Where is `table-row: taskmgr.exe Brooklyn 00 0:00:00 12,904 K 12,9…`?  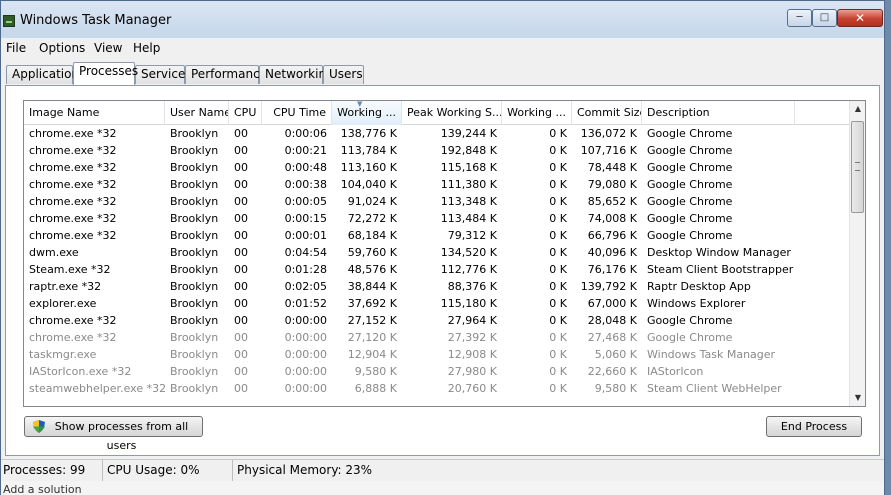 table-row: taskmgr.exe Brooklyn 00 0:00:00 12,904 K 12,9… is located at coordinates (436, 354).